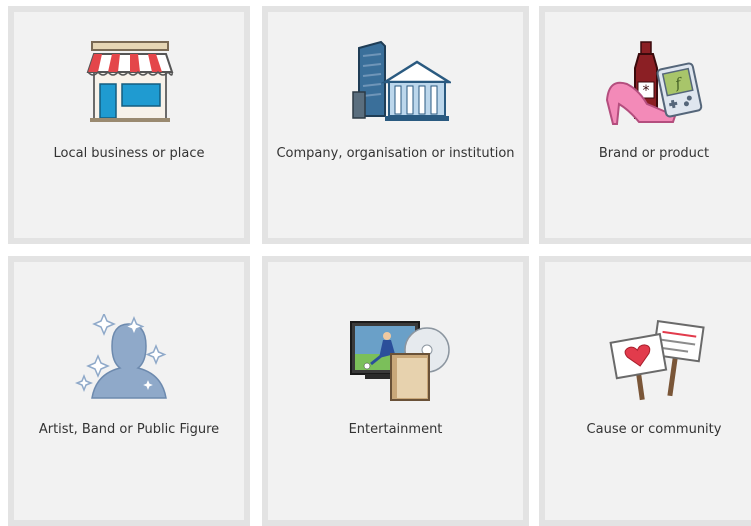  I want to click on category-tile-brand: * f Brand or product, so click(645, 125).